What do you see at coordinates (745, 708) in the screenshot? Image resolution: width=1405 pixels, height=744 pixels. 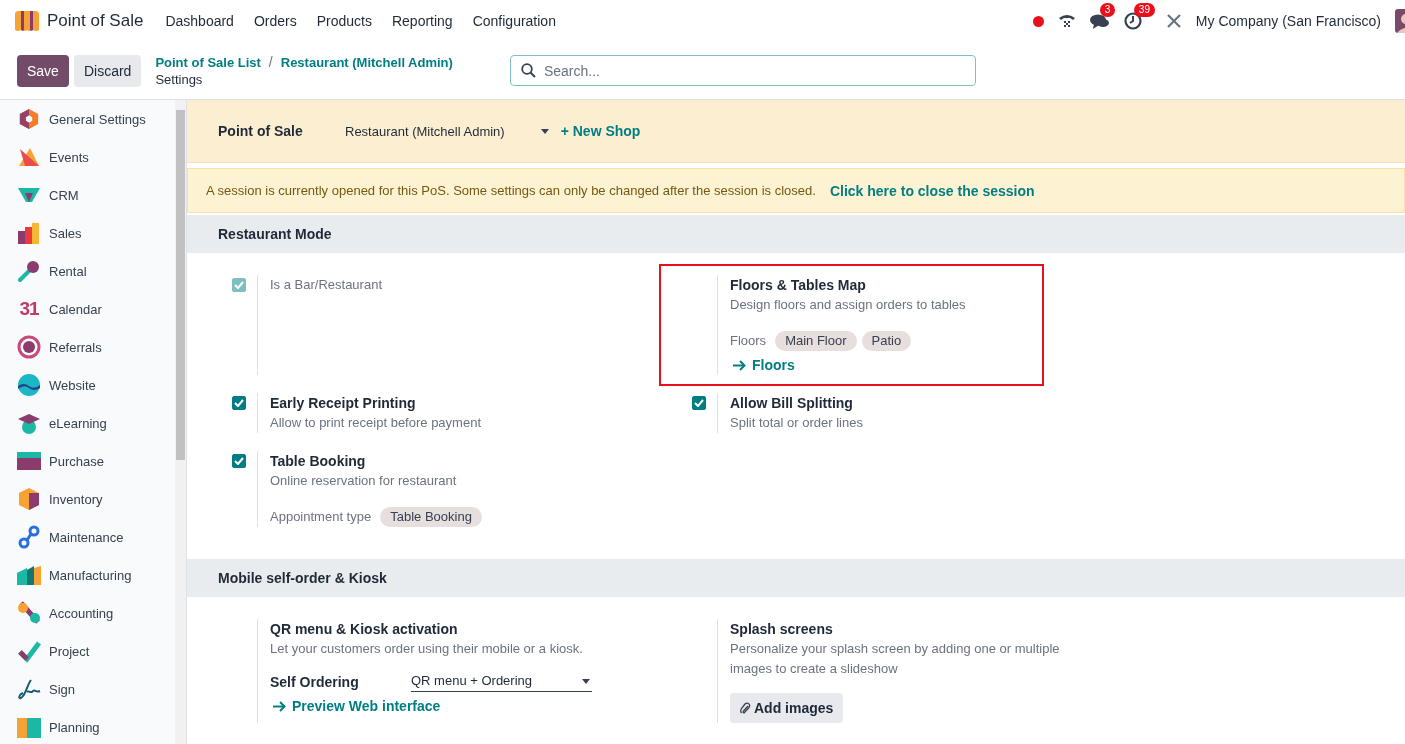 I see `paperclip-icon` at bounding box center [745, 708].